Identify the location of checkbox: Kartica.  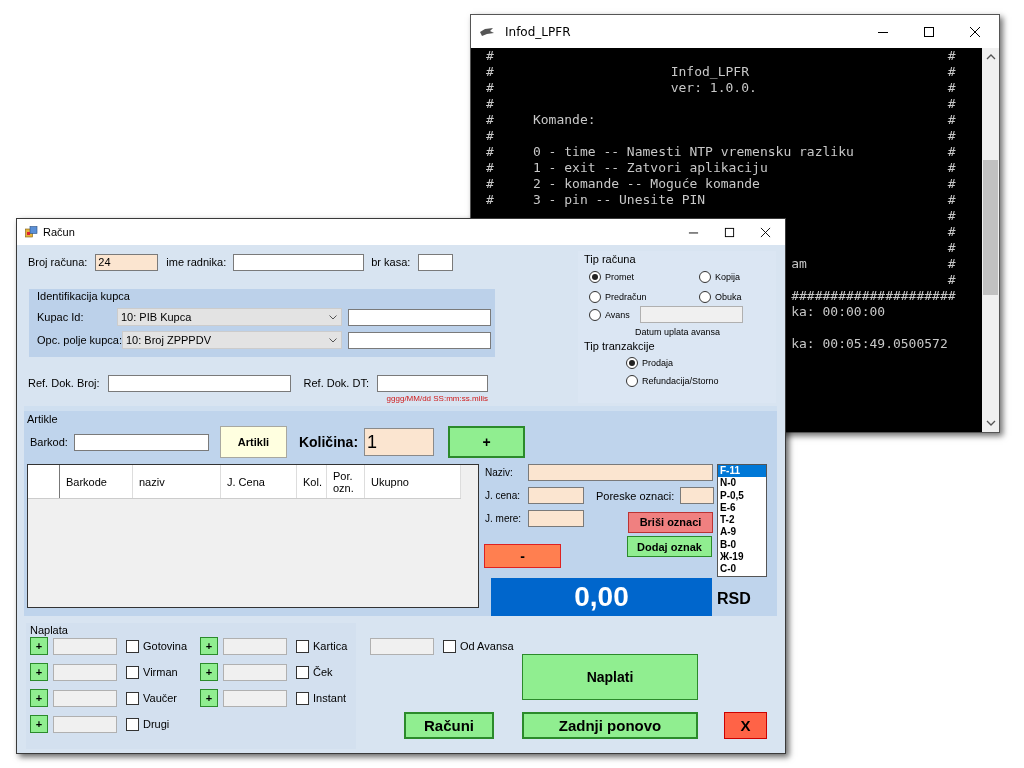
(322, 646).